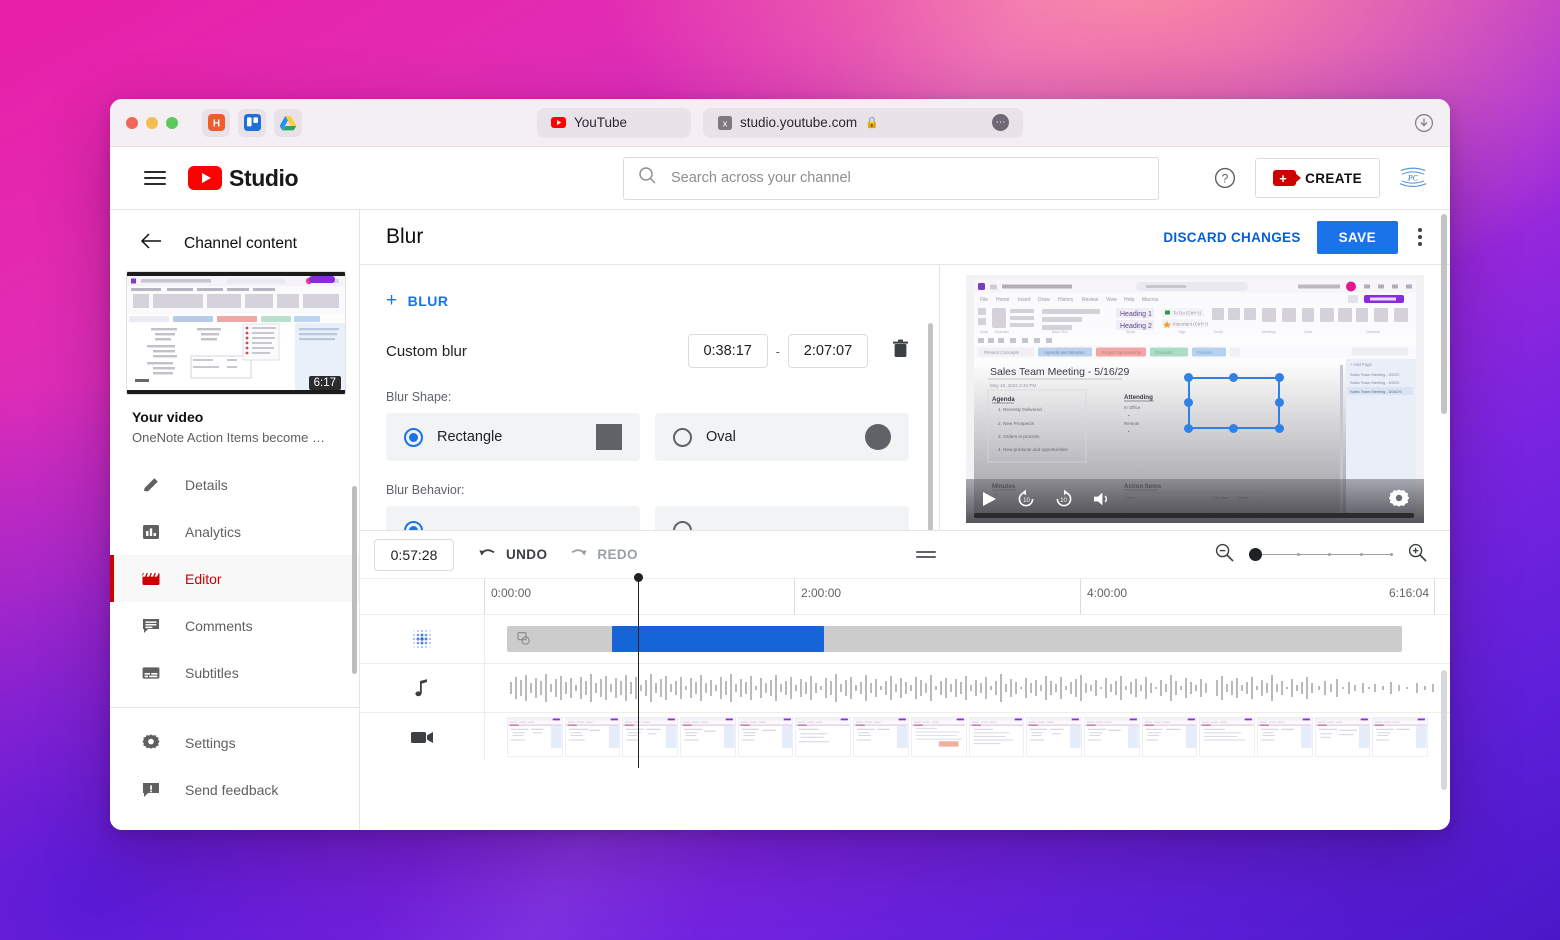  What do you see at coordinates (1321, 555) in the screenshot?
I see `zoom-slider` at bounding box center [1321, 555].